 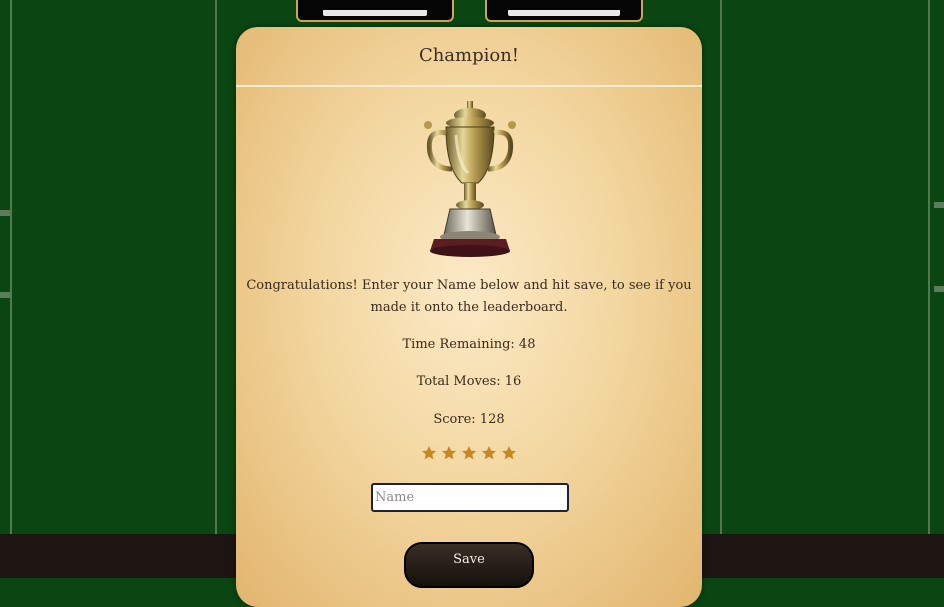 What do you see at coordinates (11, 270) in the screenshot?
I see `field-line-left` at bounding box center [11, 270].